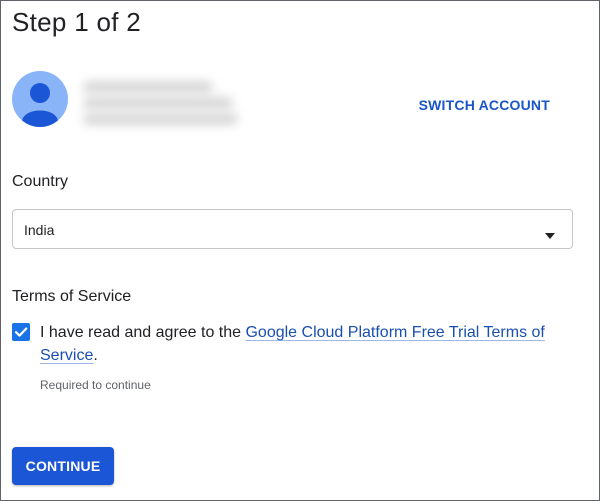  Describe the element at coordinates (72, 296) in the screenshot. I see `terms-label: Terms of Service` at that location.